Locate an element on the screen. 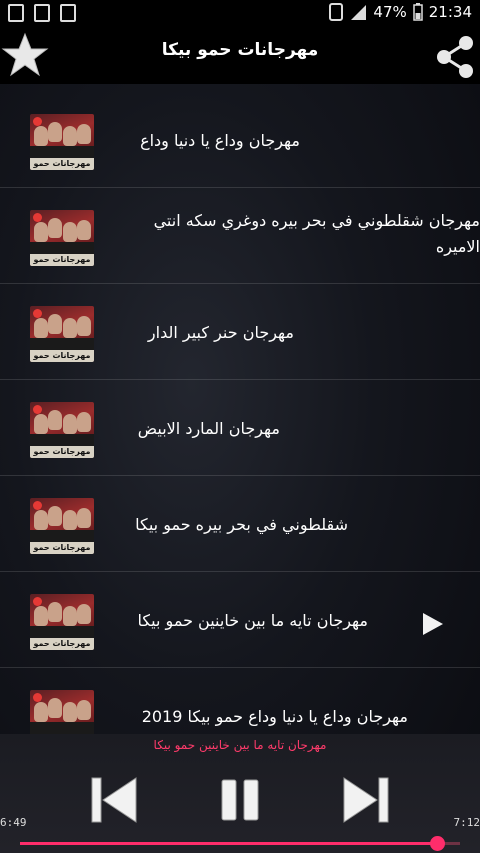 The width and height of the screenshot is (480, 853). track-title: مهرجان المارد الابيض is located at coordinates (208, 428).